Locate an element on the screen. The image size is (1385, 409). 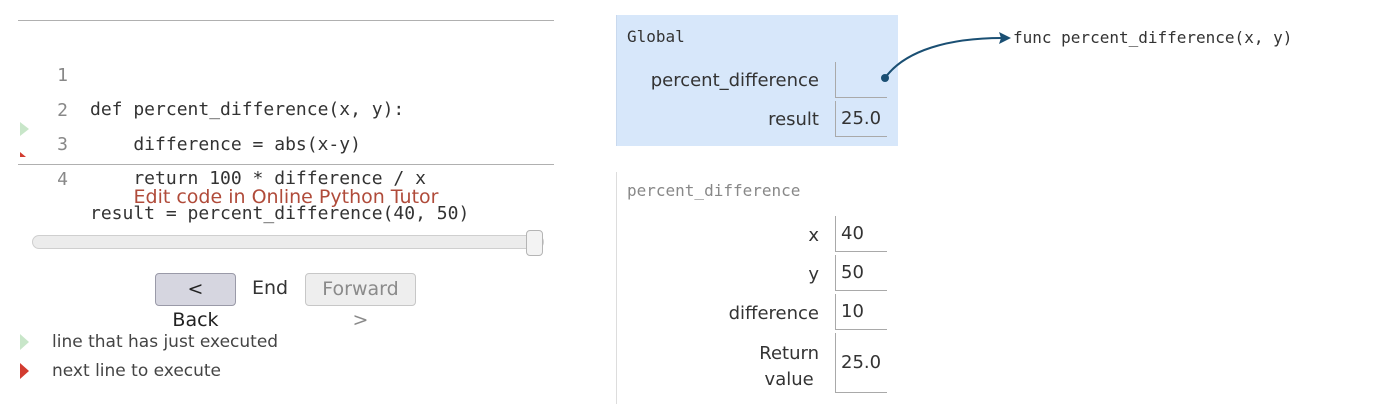
pointer-arrow is located at coordinates (946, 57).